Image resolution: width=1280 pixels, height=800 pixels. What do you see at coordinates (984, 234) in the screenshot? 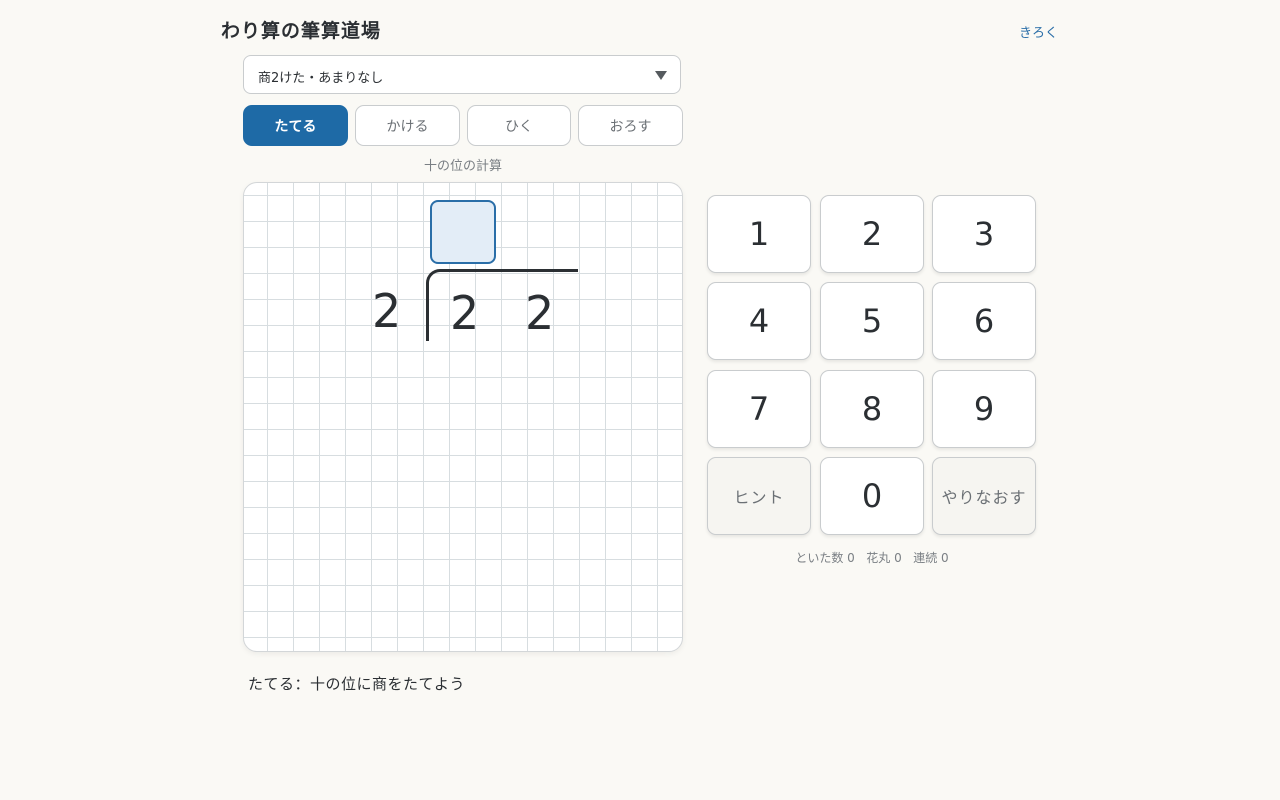
I see `key-3: 3` at bounding box center [984, 234].